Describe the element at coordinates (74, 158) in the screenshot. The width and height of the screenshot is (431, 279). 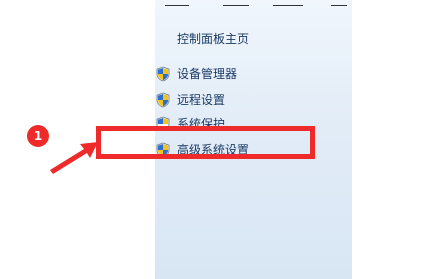
I see `arrow-icon` at that location.